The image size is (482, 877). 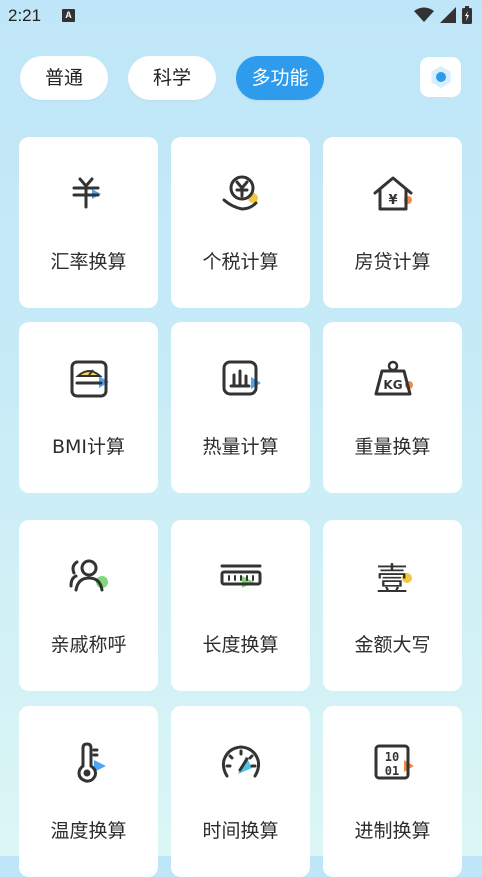 I want to click on ruler-icon, so click(x=241, y=576).